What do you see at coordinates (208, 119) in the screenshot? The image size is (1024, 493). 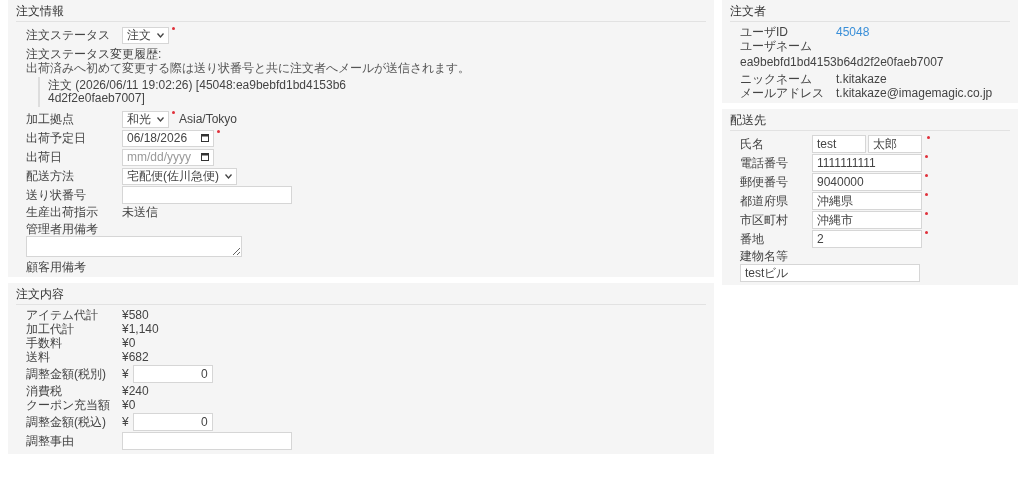 I see `timezone-text: Asia/Tokyo` at bounding box center [208, 119].